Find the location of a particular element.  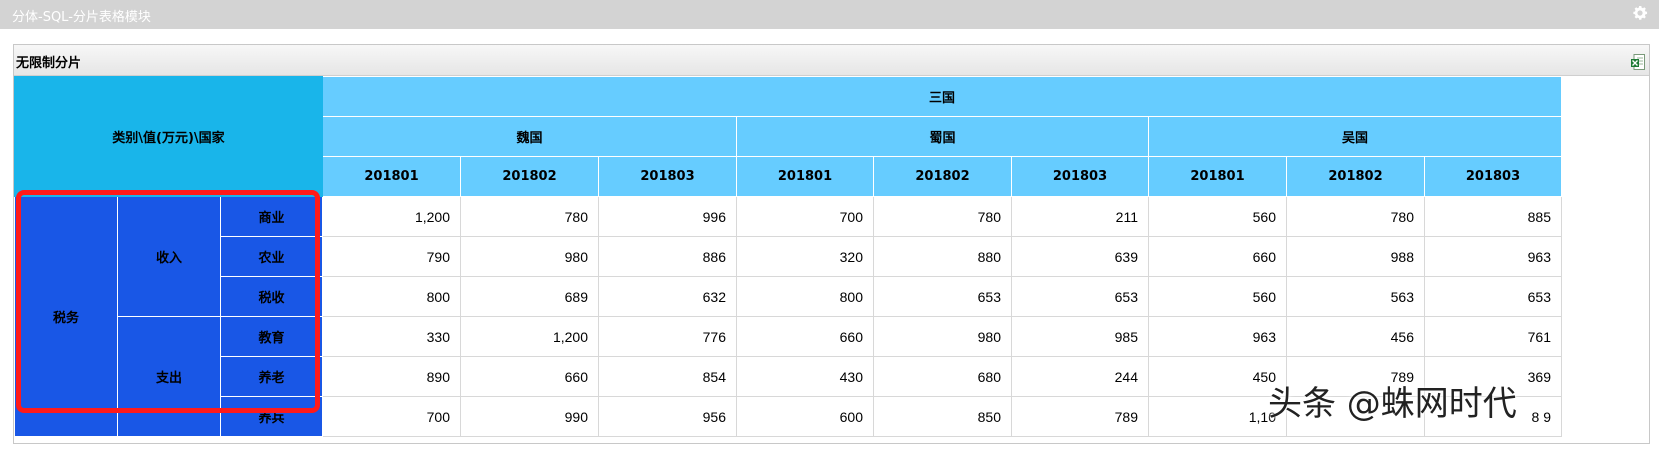

group-header: 收入 is located at coordinates (169, 256).